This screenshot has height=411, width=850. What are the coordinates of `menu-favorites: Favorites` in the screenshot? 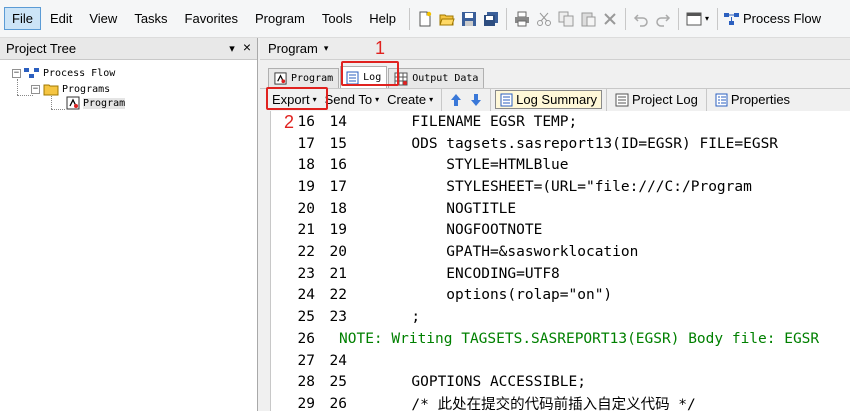 It's located at (211, 18).